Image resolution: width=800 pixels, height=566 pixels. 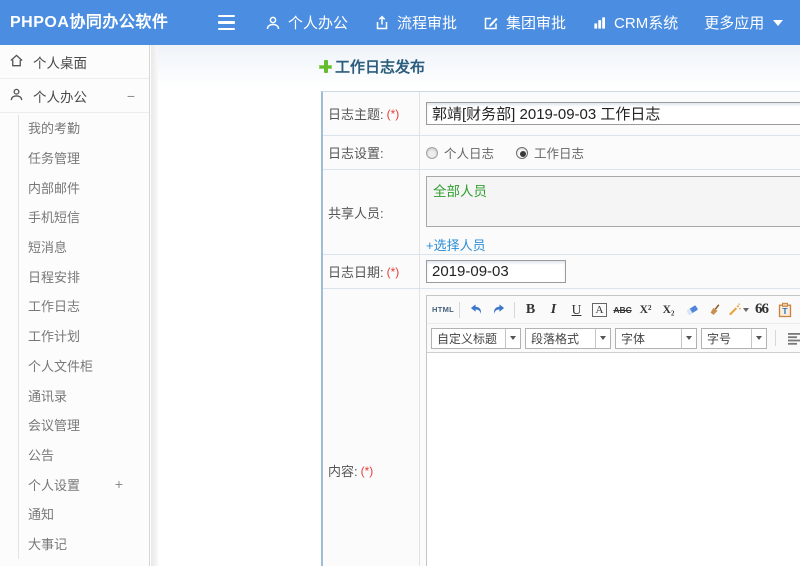 I want to click on superscript-button: X², so click(x=645, y=309).